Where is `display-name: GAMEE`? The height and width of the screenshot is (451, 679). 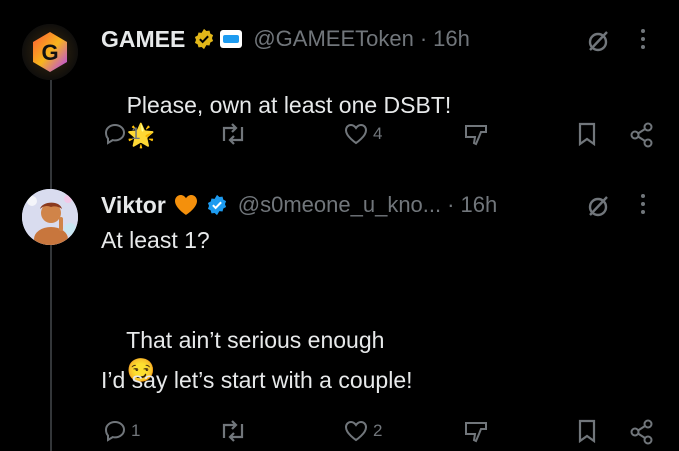
display-name: GAMEE is located at coordinates (143, 39).